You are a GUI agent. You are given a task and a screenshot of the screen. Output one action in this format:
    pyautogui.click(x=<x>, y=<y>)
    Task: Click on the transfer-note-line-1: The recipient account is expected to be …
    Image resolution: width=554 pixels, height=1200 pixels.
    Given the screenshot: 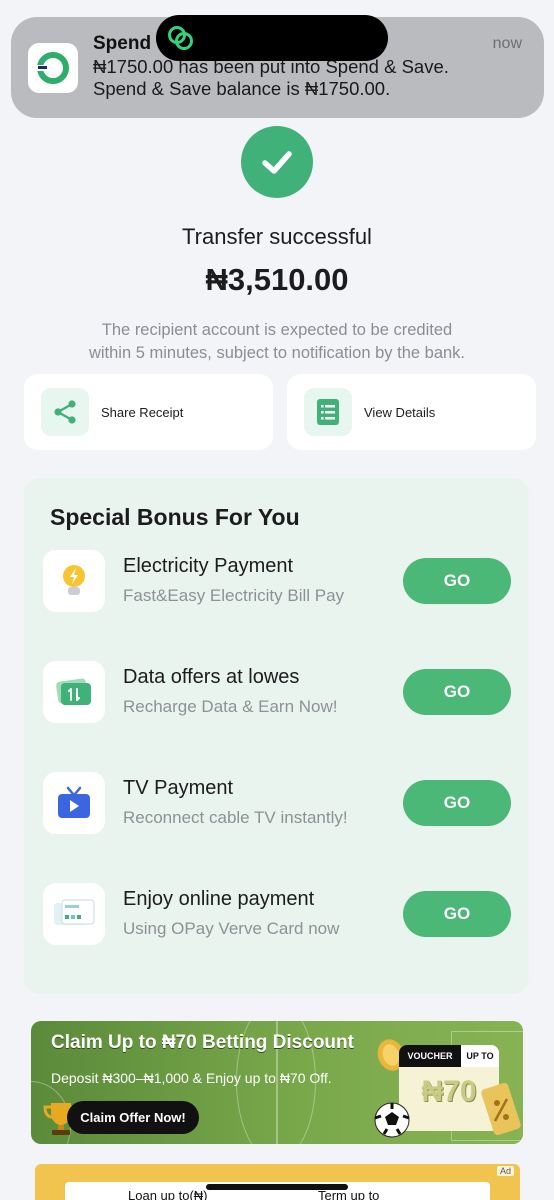 What is the action you would take?
    pyautogui.click(x=277, y=330)
    